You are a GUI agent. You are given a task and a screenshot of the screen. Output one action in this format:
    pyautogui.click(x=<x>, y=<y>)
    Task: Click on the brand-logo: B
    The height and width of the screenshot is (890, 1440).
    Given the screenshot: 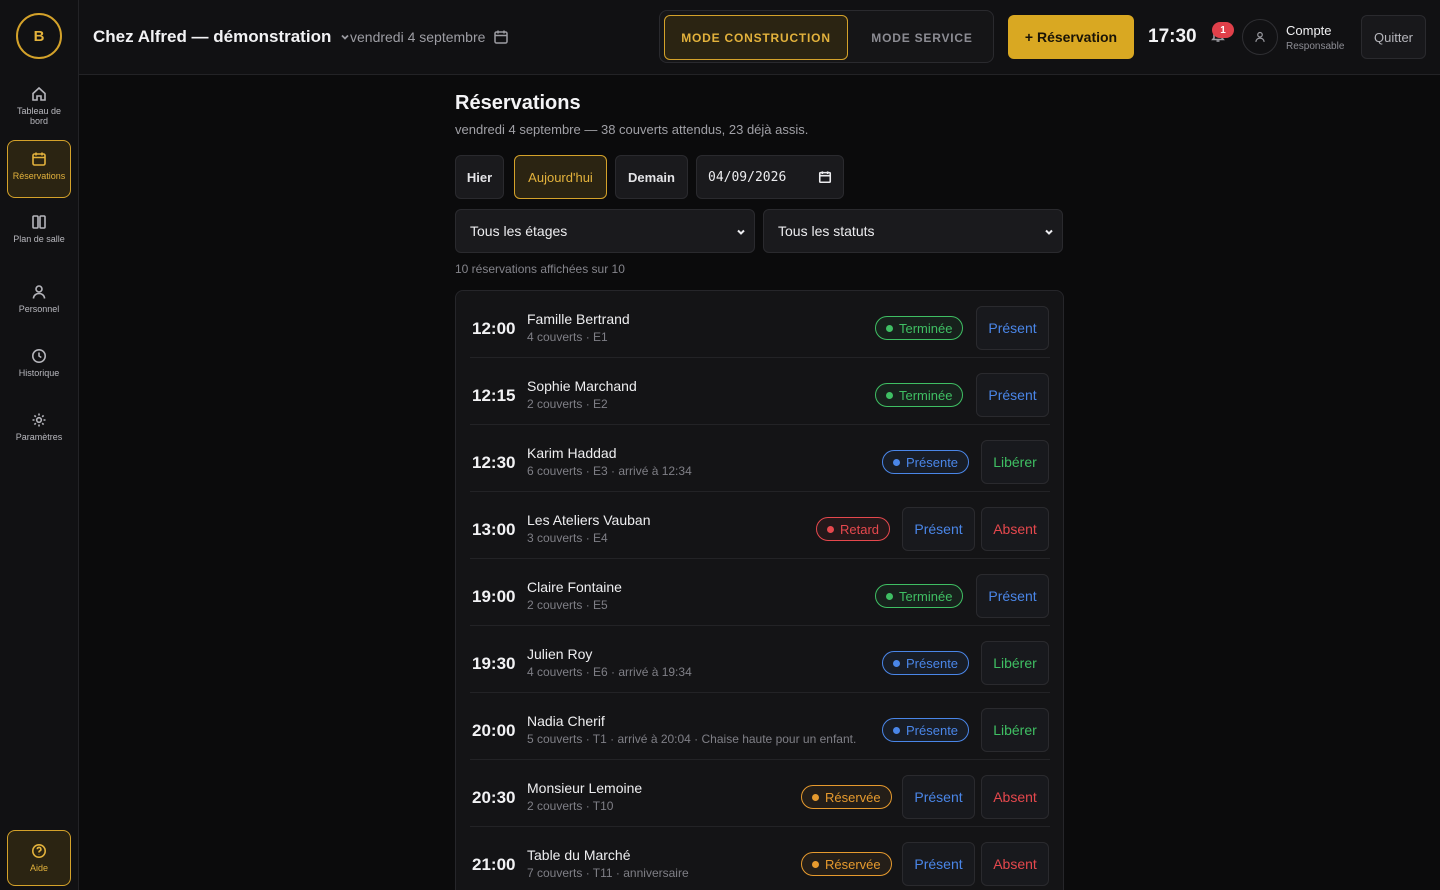 What is the action you would take?
    pyautogui.click(x=39, y=36)
    